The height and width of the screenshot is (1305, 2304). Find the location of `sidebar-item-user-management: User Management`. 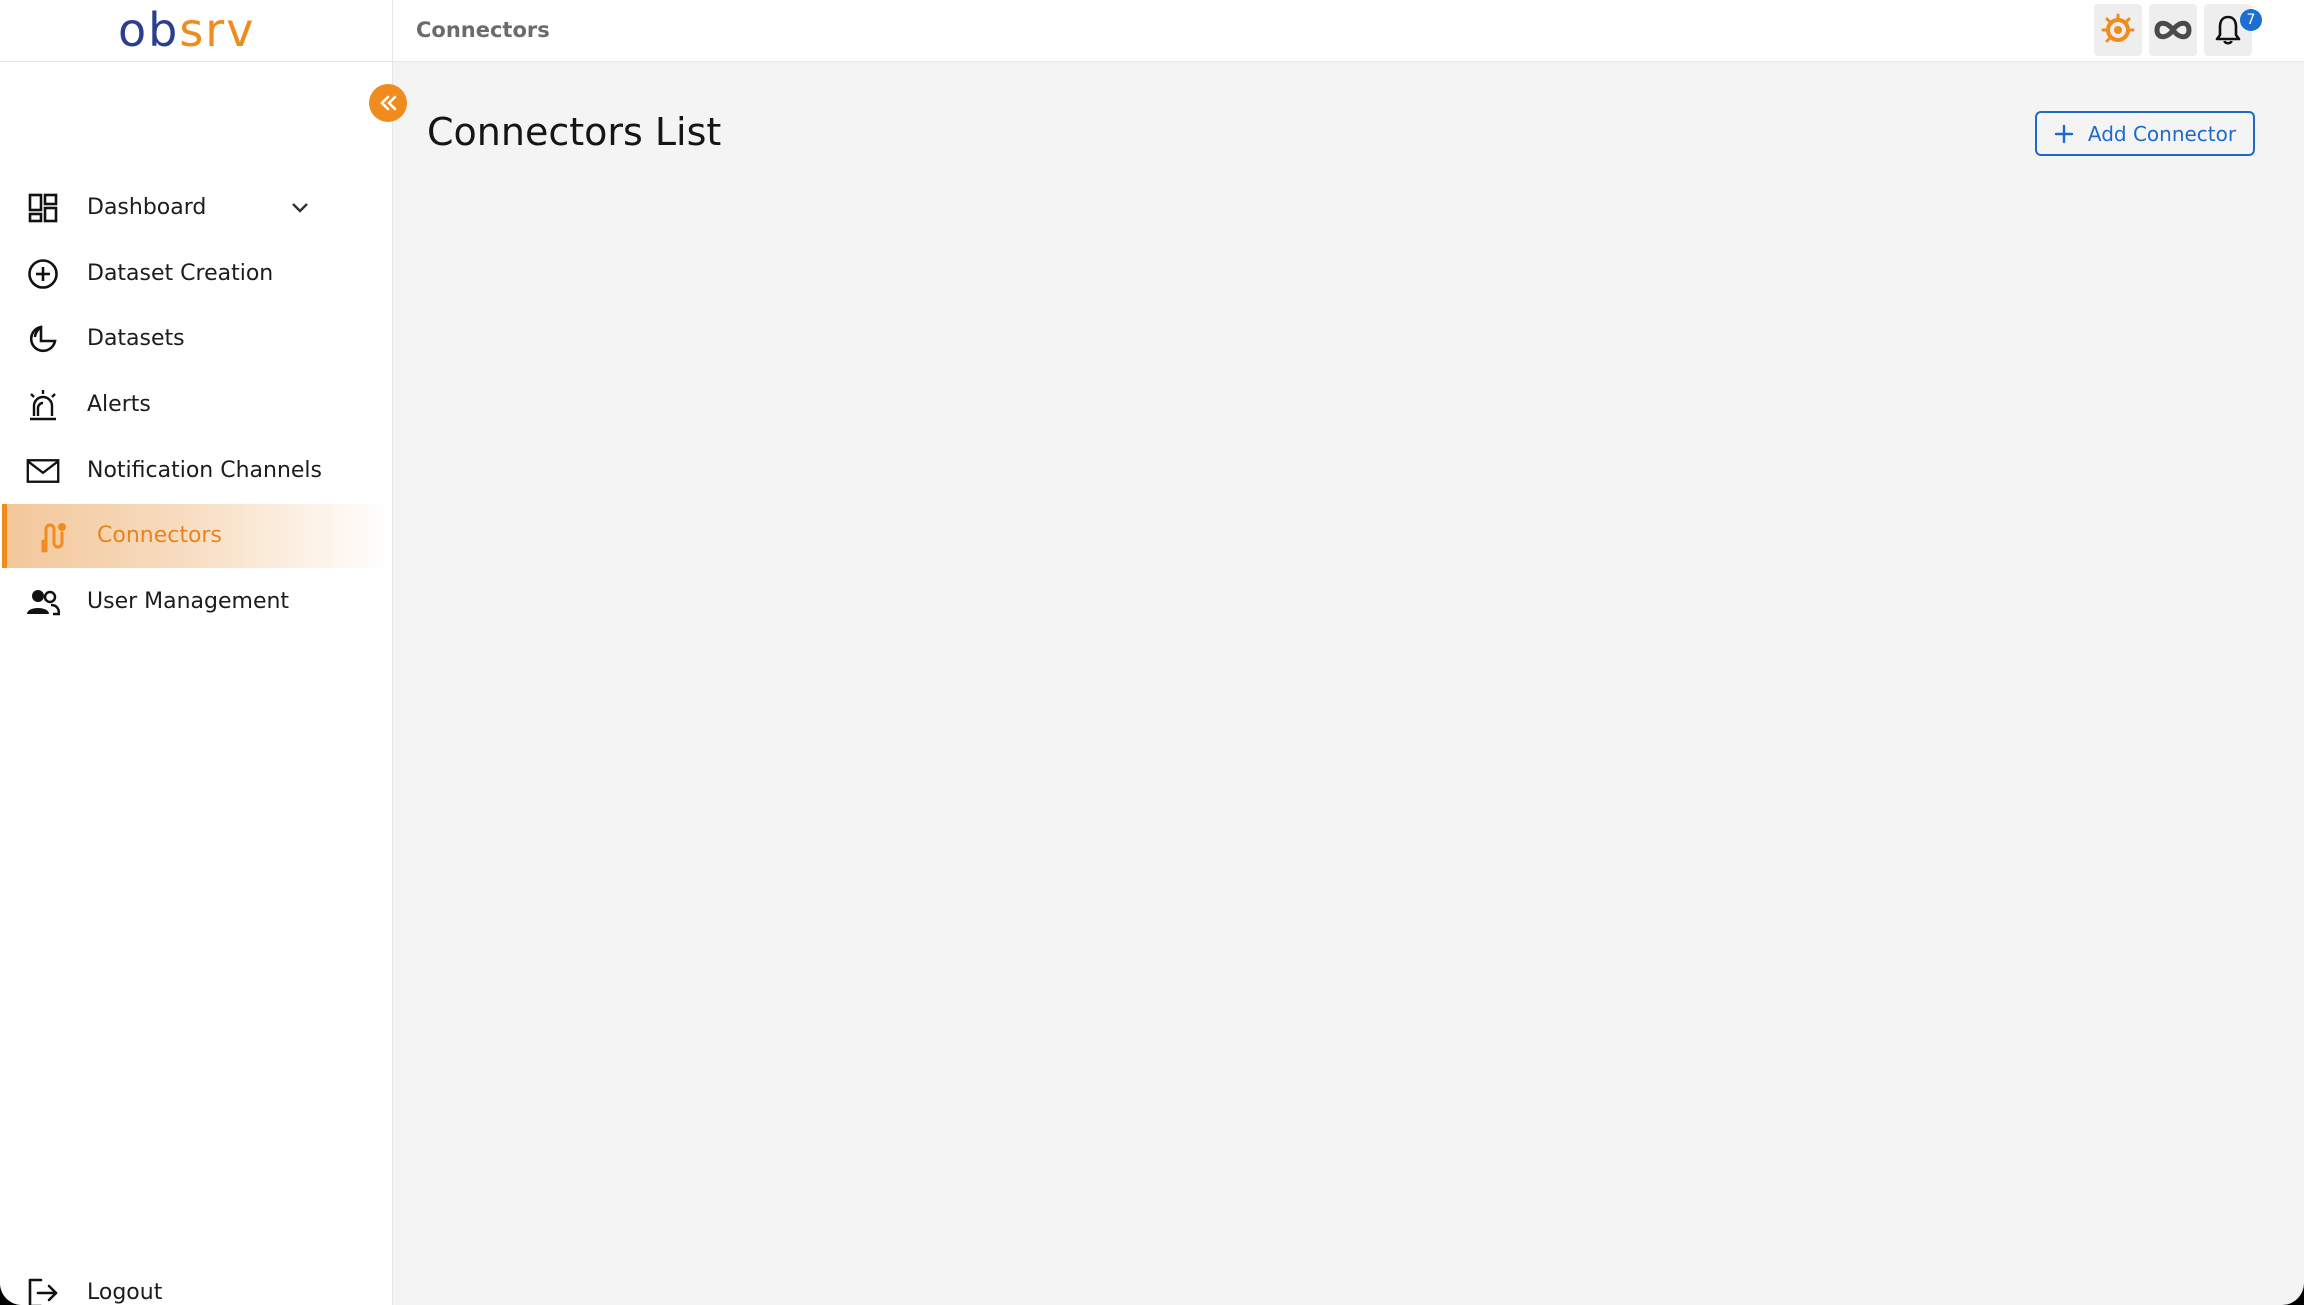

sidebar-item-user-management: User Management is located at coordinates (196, 602).